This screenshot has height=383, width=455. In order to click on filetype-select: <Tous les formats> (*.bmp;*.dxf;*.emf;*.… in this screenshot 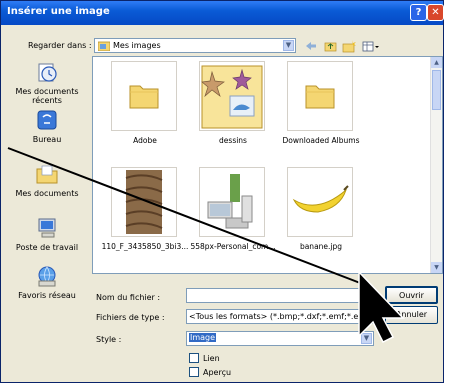, I will do `click(280, 316)`.